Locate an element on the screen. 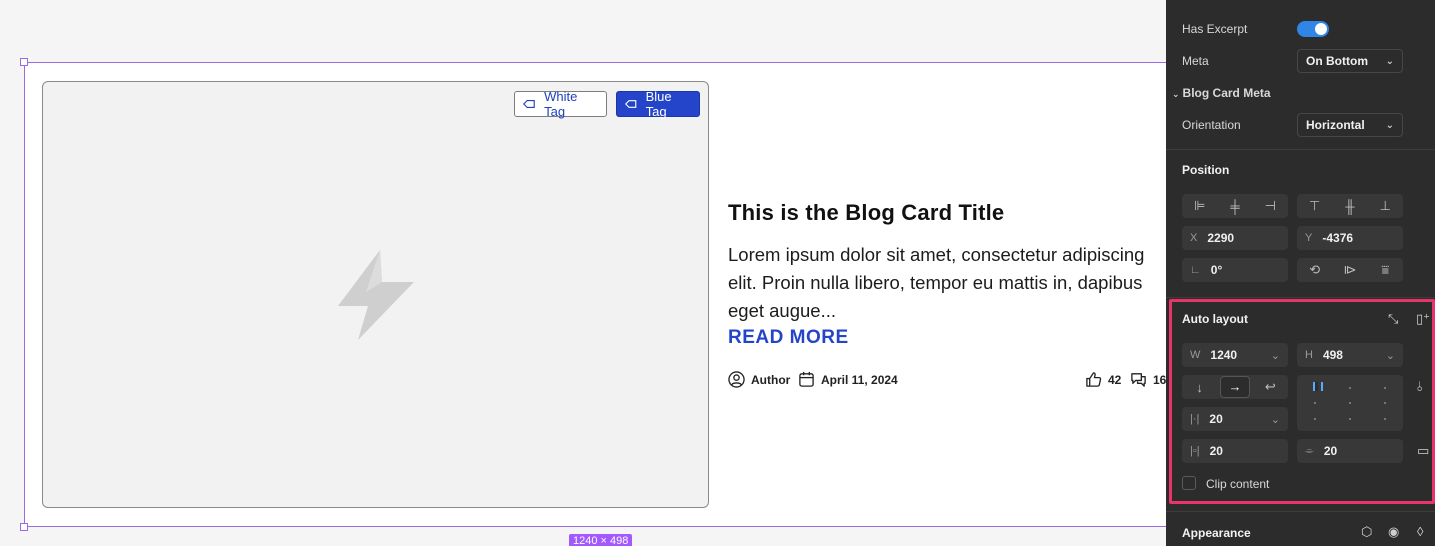 The height and width of the screenshot is (546, 1435). has-excerpt-label: Has Excerpt is located at coordinates (1215, 29).